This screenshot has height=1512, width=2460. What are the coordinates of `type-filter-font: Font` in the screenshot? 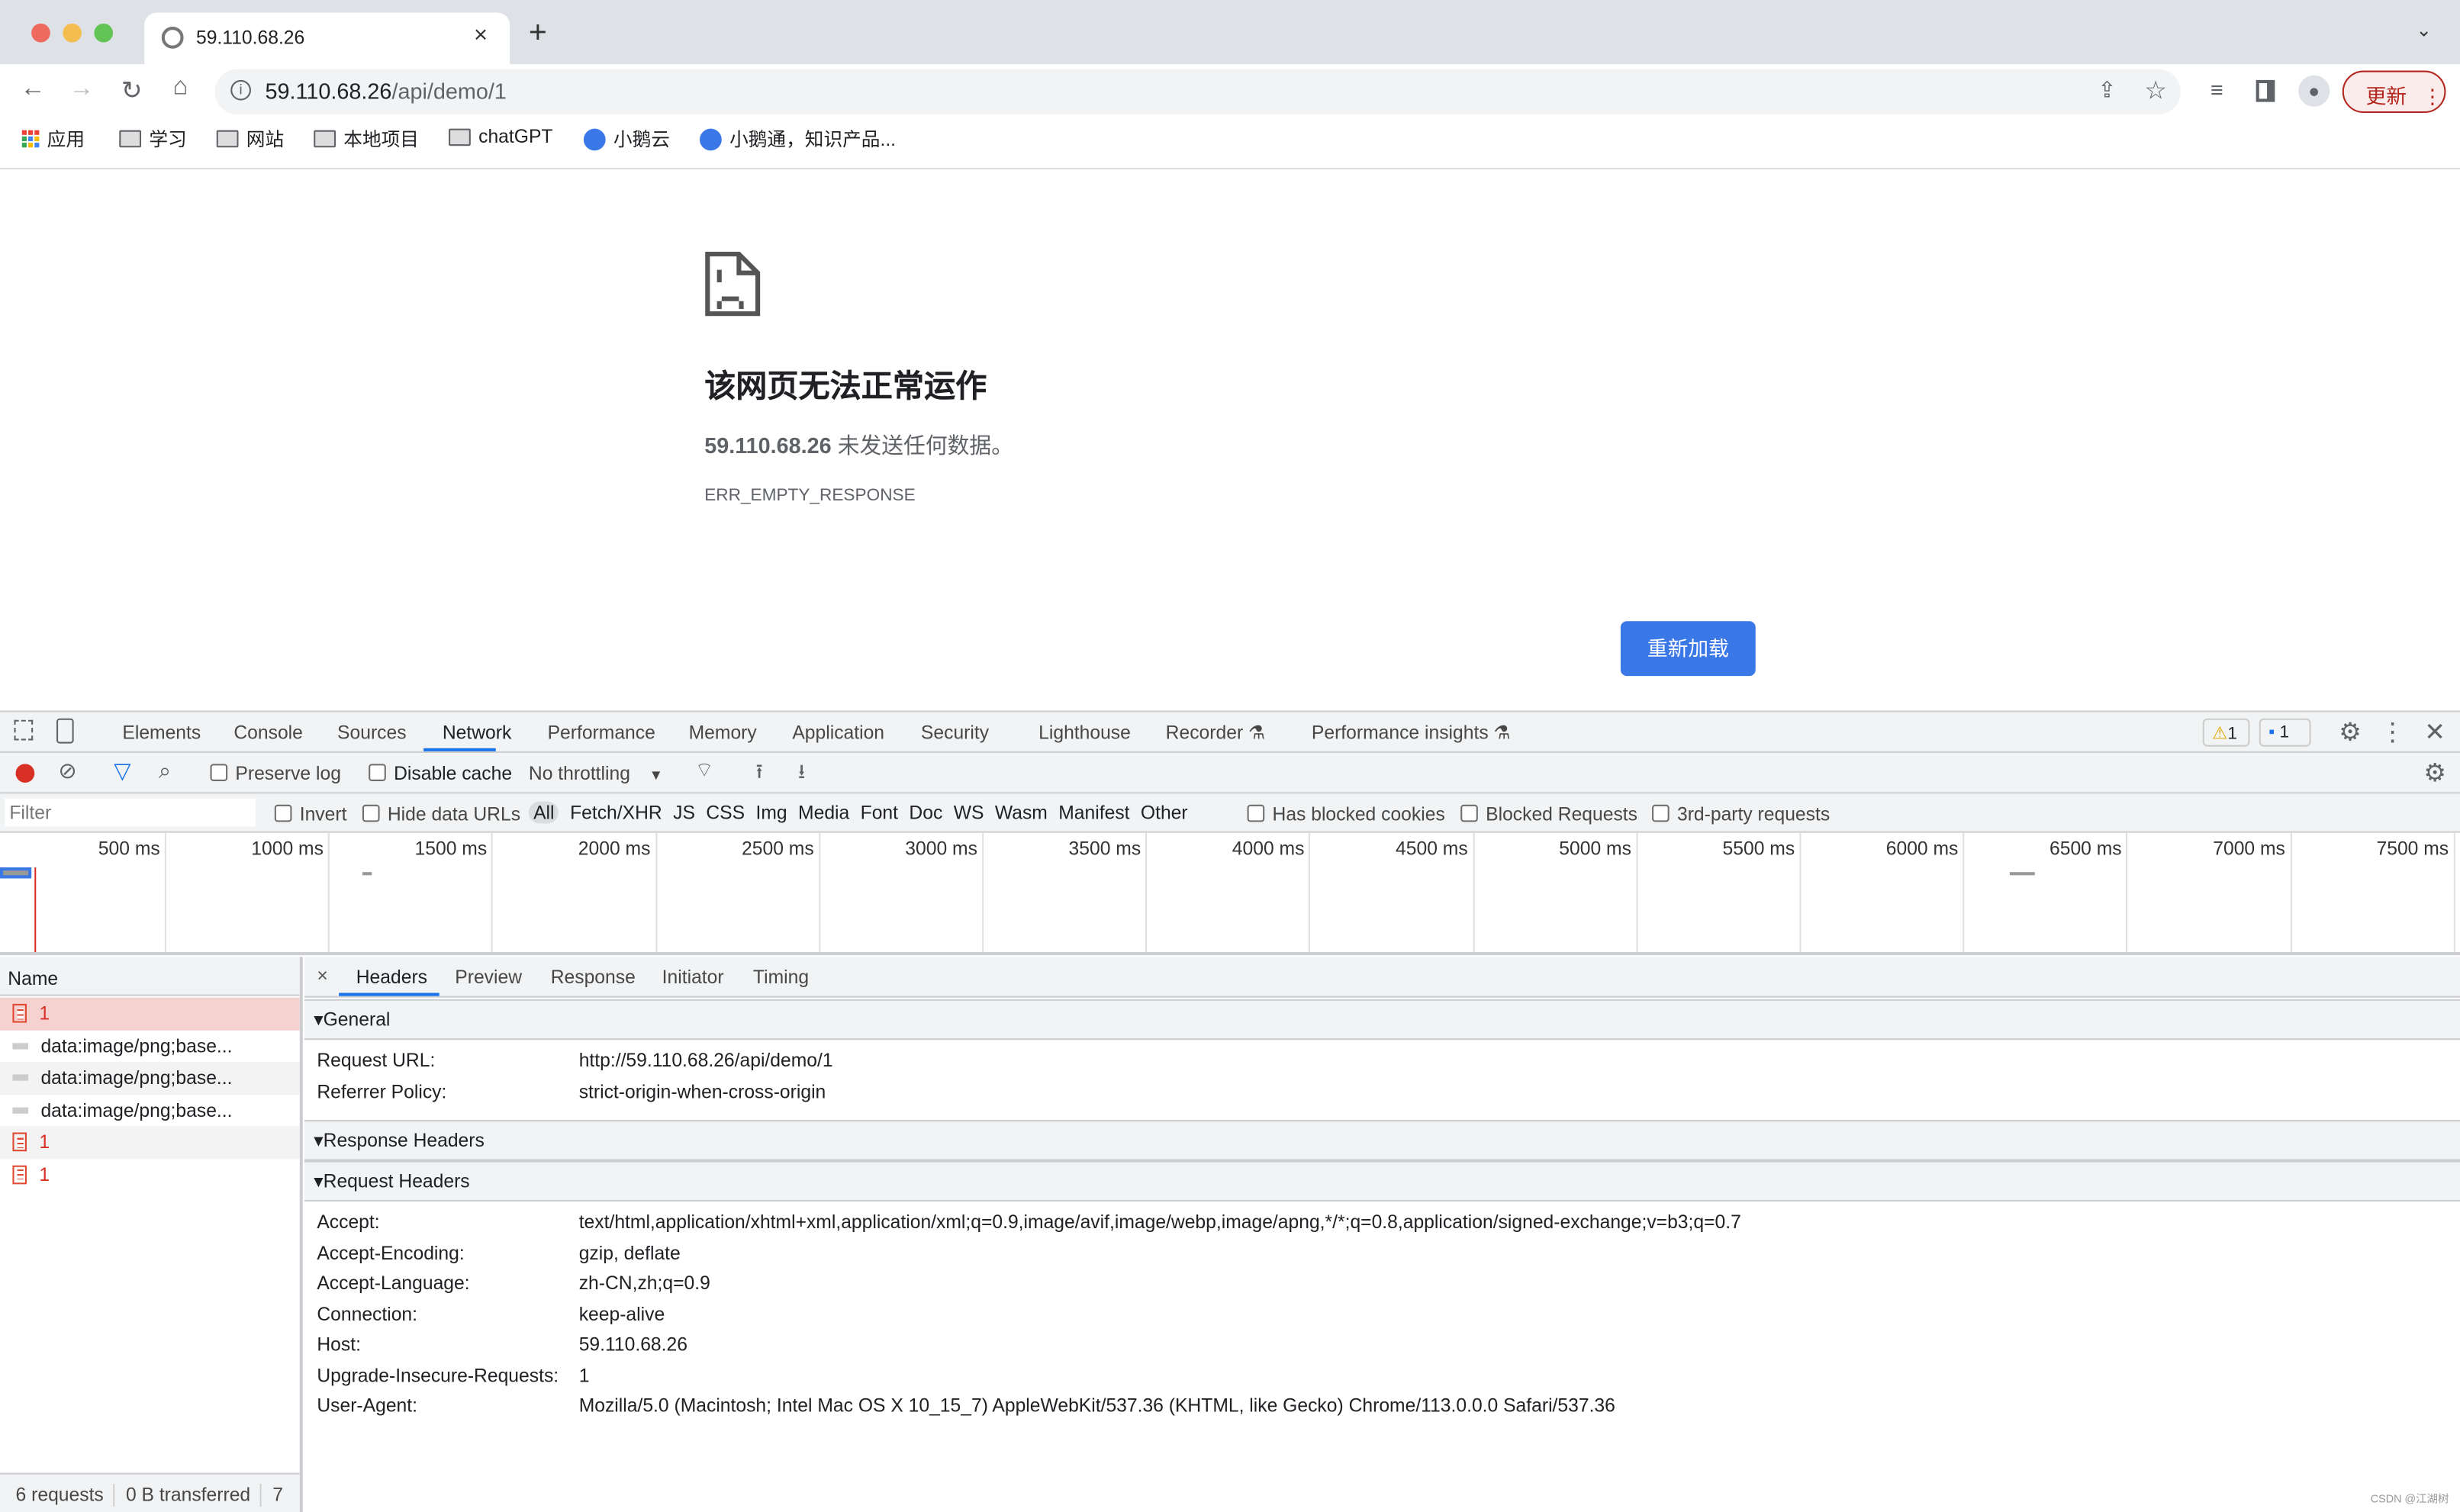 It's located at (880, 813).